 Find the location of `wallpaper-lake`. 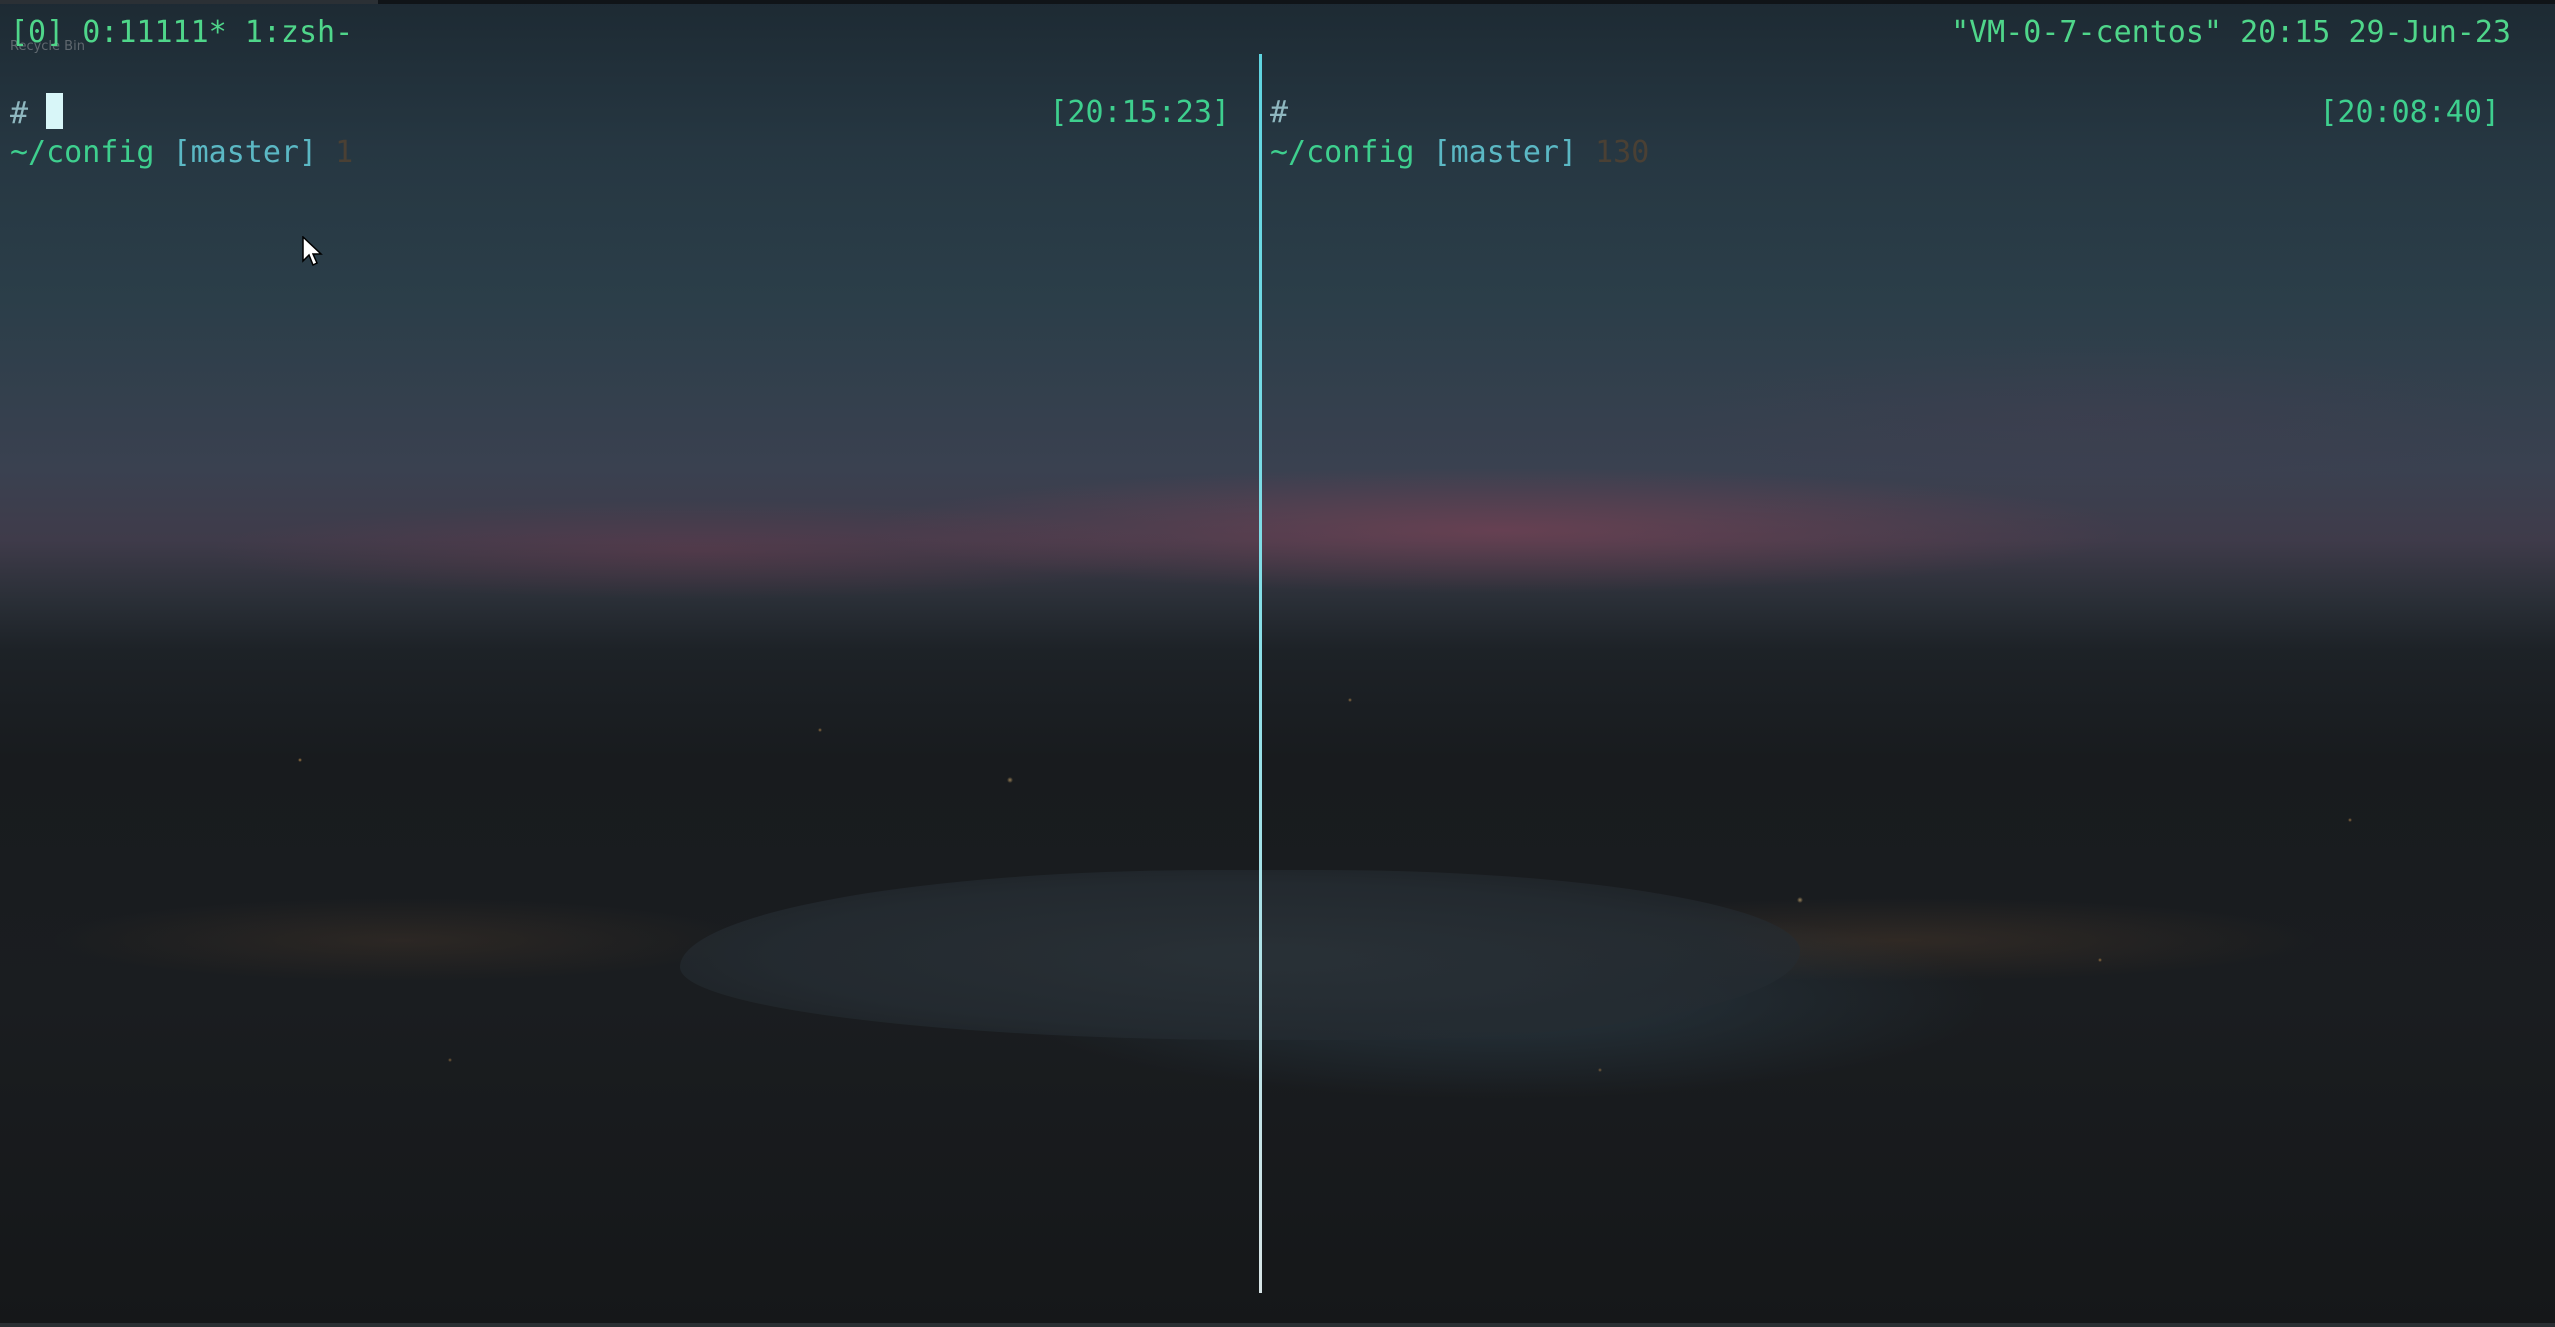

wallpaper-lake is located at coordinates (1240, 955).